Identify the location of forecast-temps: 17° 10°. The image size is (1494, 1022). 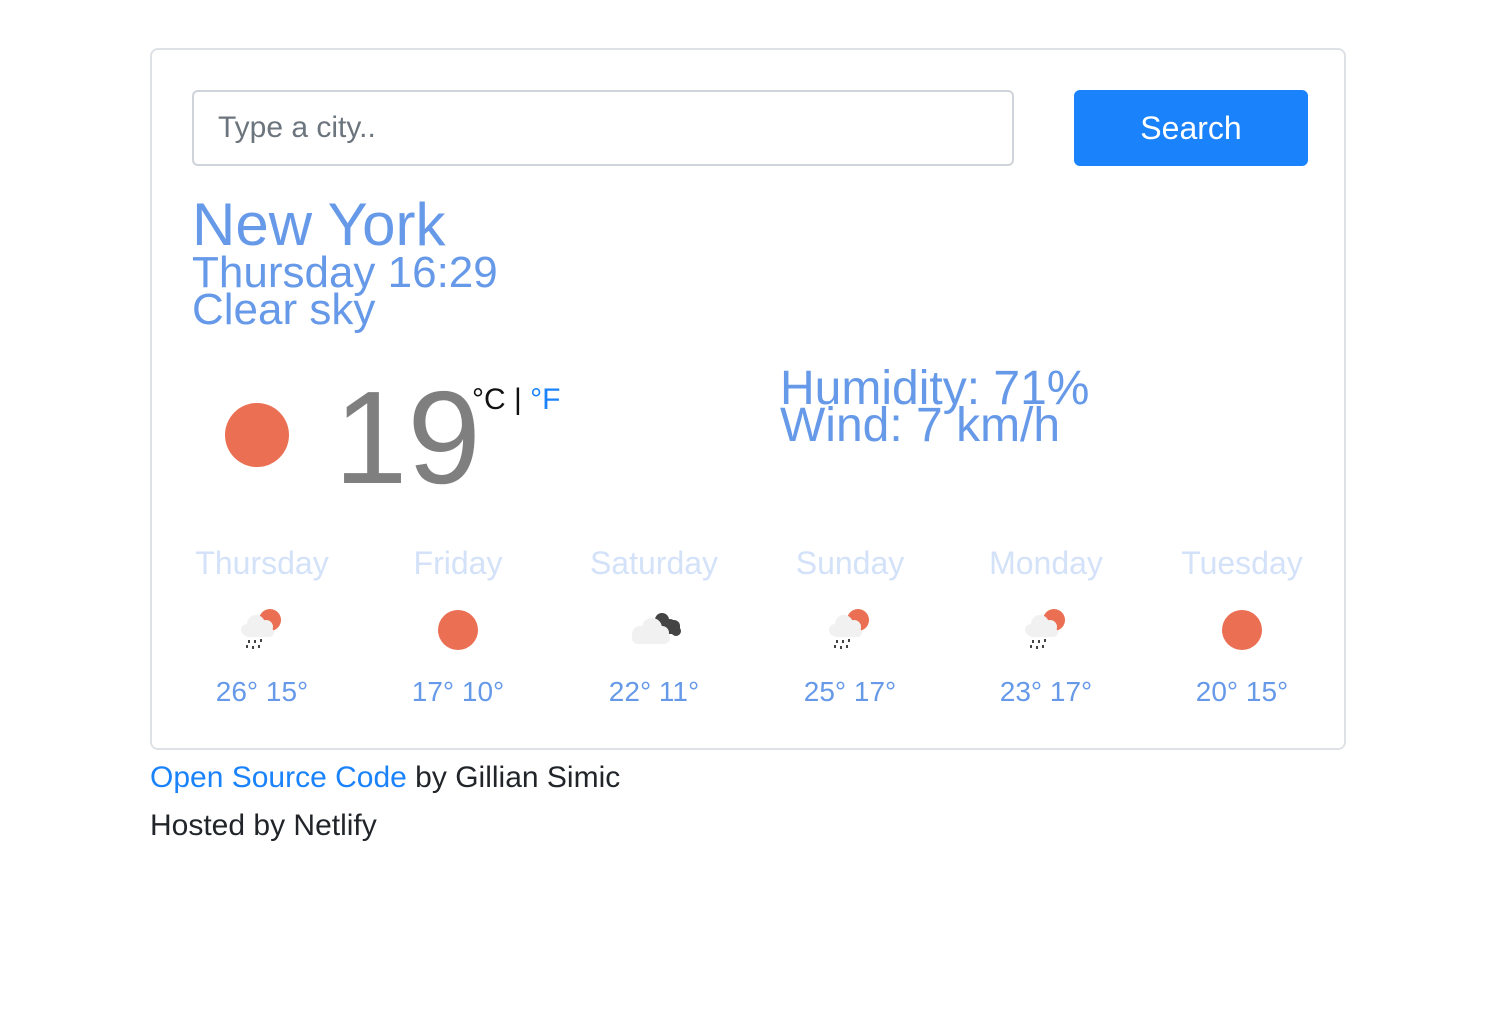
(458, 691).